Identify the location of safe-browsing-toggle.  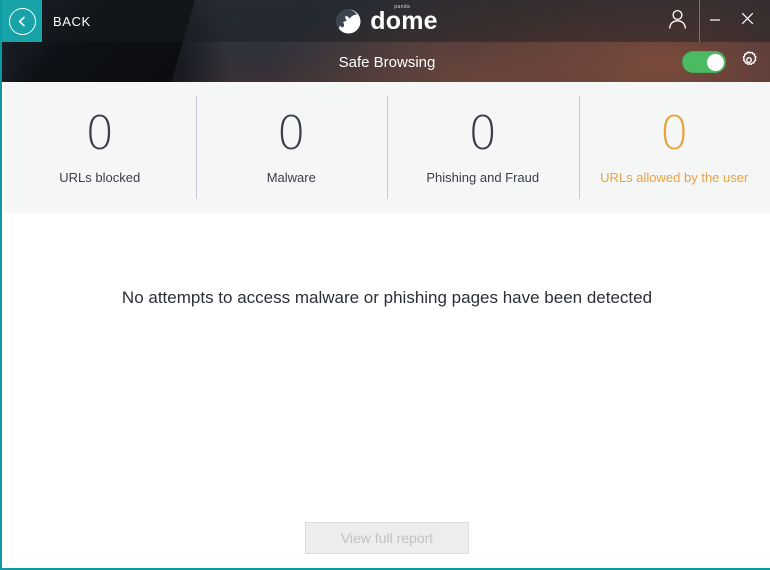
(704, 62).